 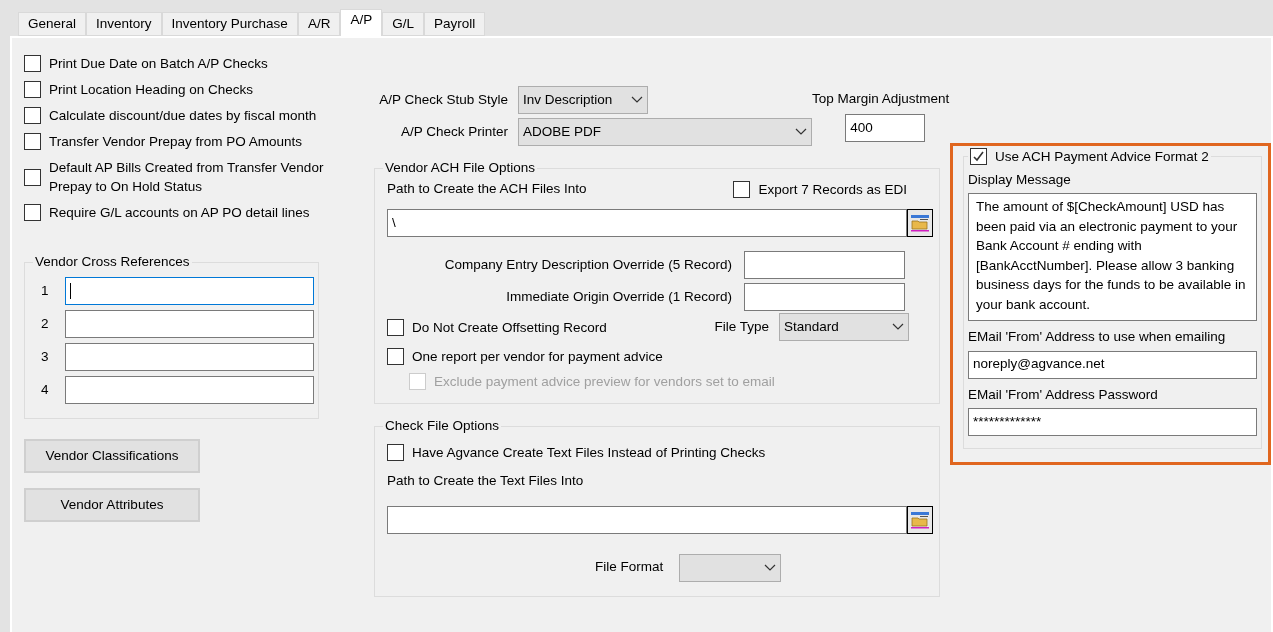 I want to click on field-label: File Format, so click(x=629, y=567).